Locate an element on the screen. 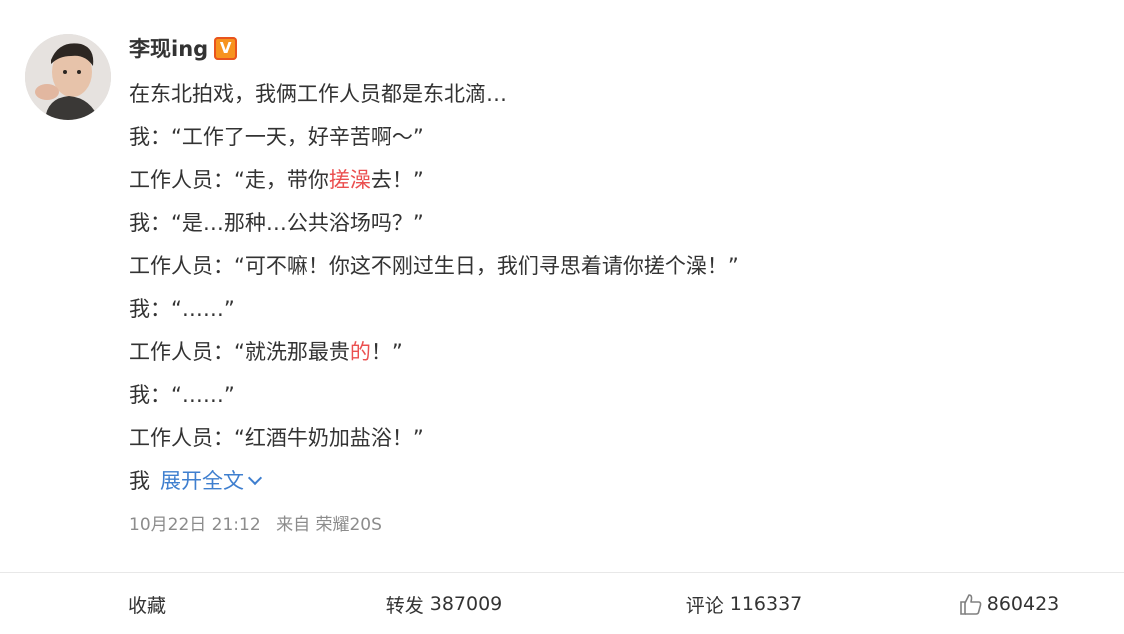 This screenshot has width=1124, height=634. post-line-text: 我 is located at coordinates (139, 481).